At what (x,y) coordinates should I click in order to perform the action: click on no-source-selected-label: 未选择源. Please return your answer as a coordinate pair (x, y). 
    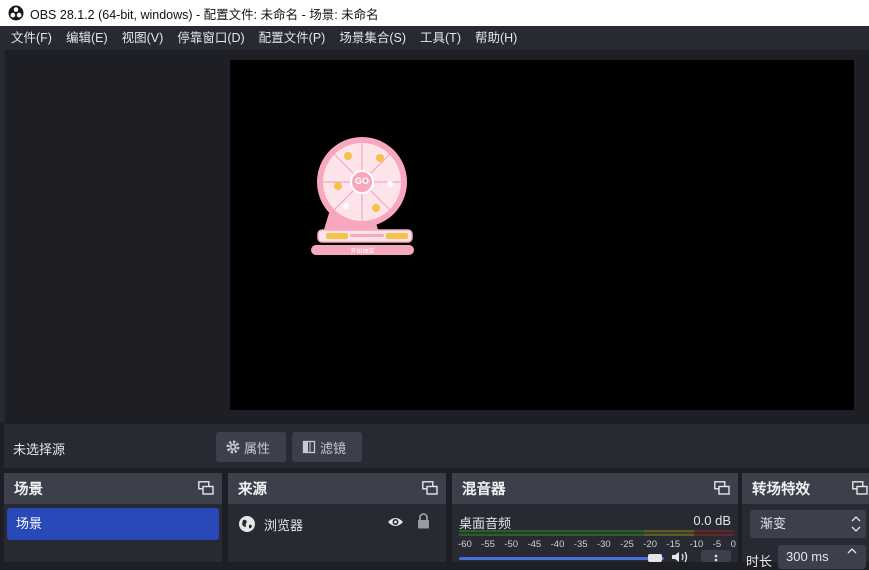
    Looking at the image, I should click on (39, 449).